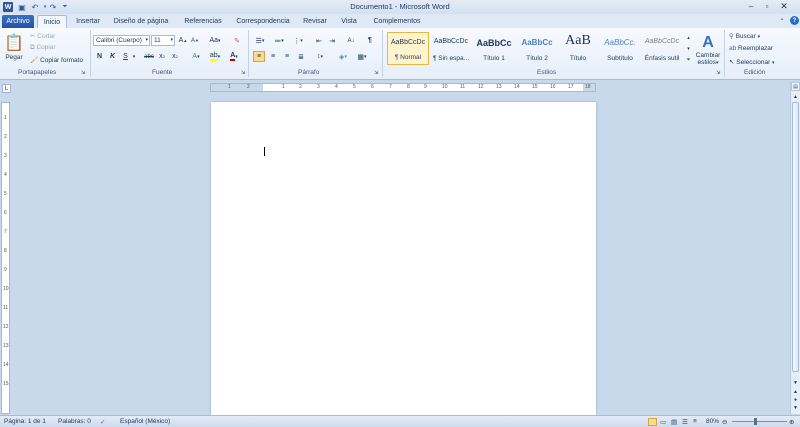  What do you see at coordinates (145, 421) in the screenshot?
I see `language-indicator: Español (México)` at bounding box center [145, 421].